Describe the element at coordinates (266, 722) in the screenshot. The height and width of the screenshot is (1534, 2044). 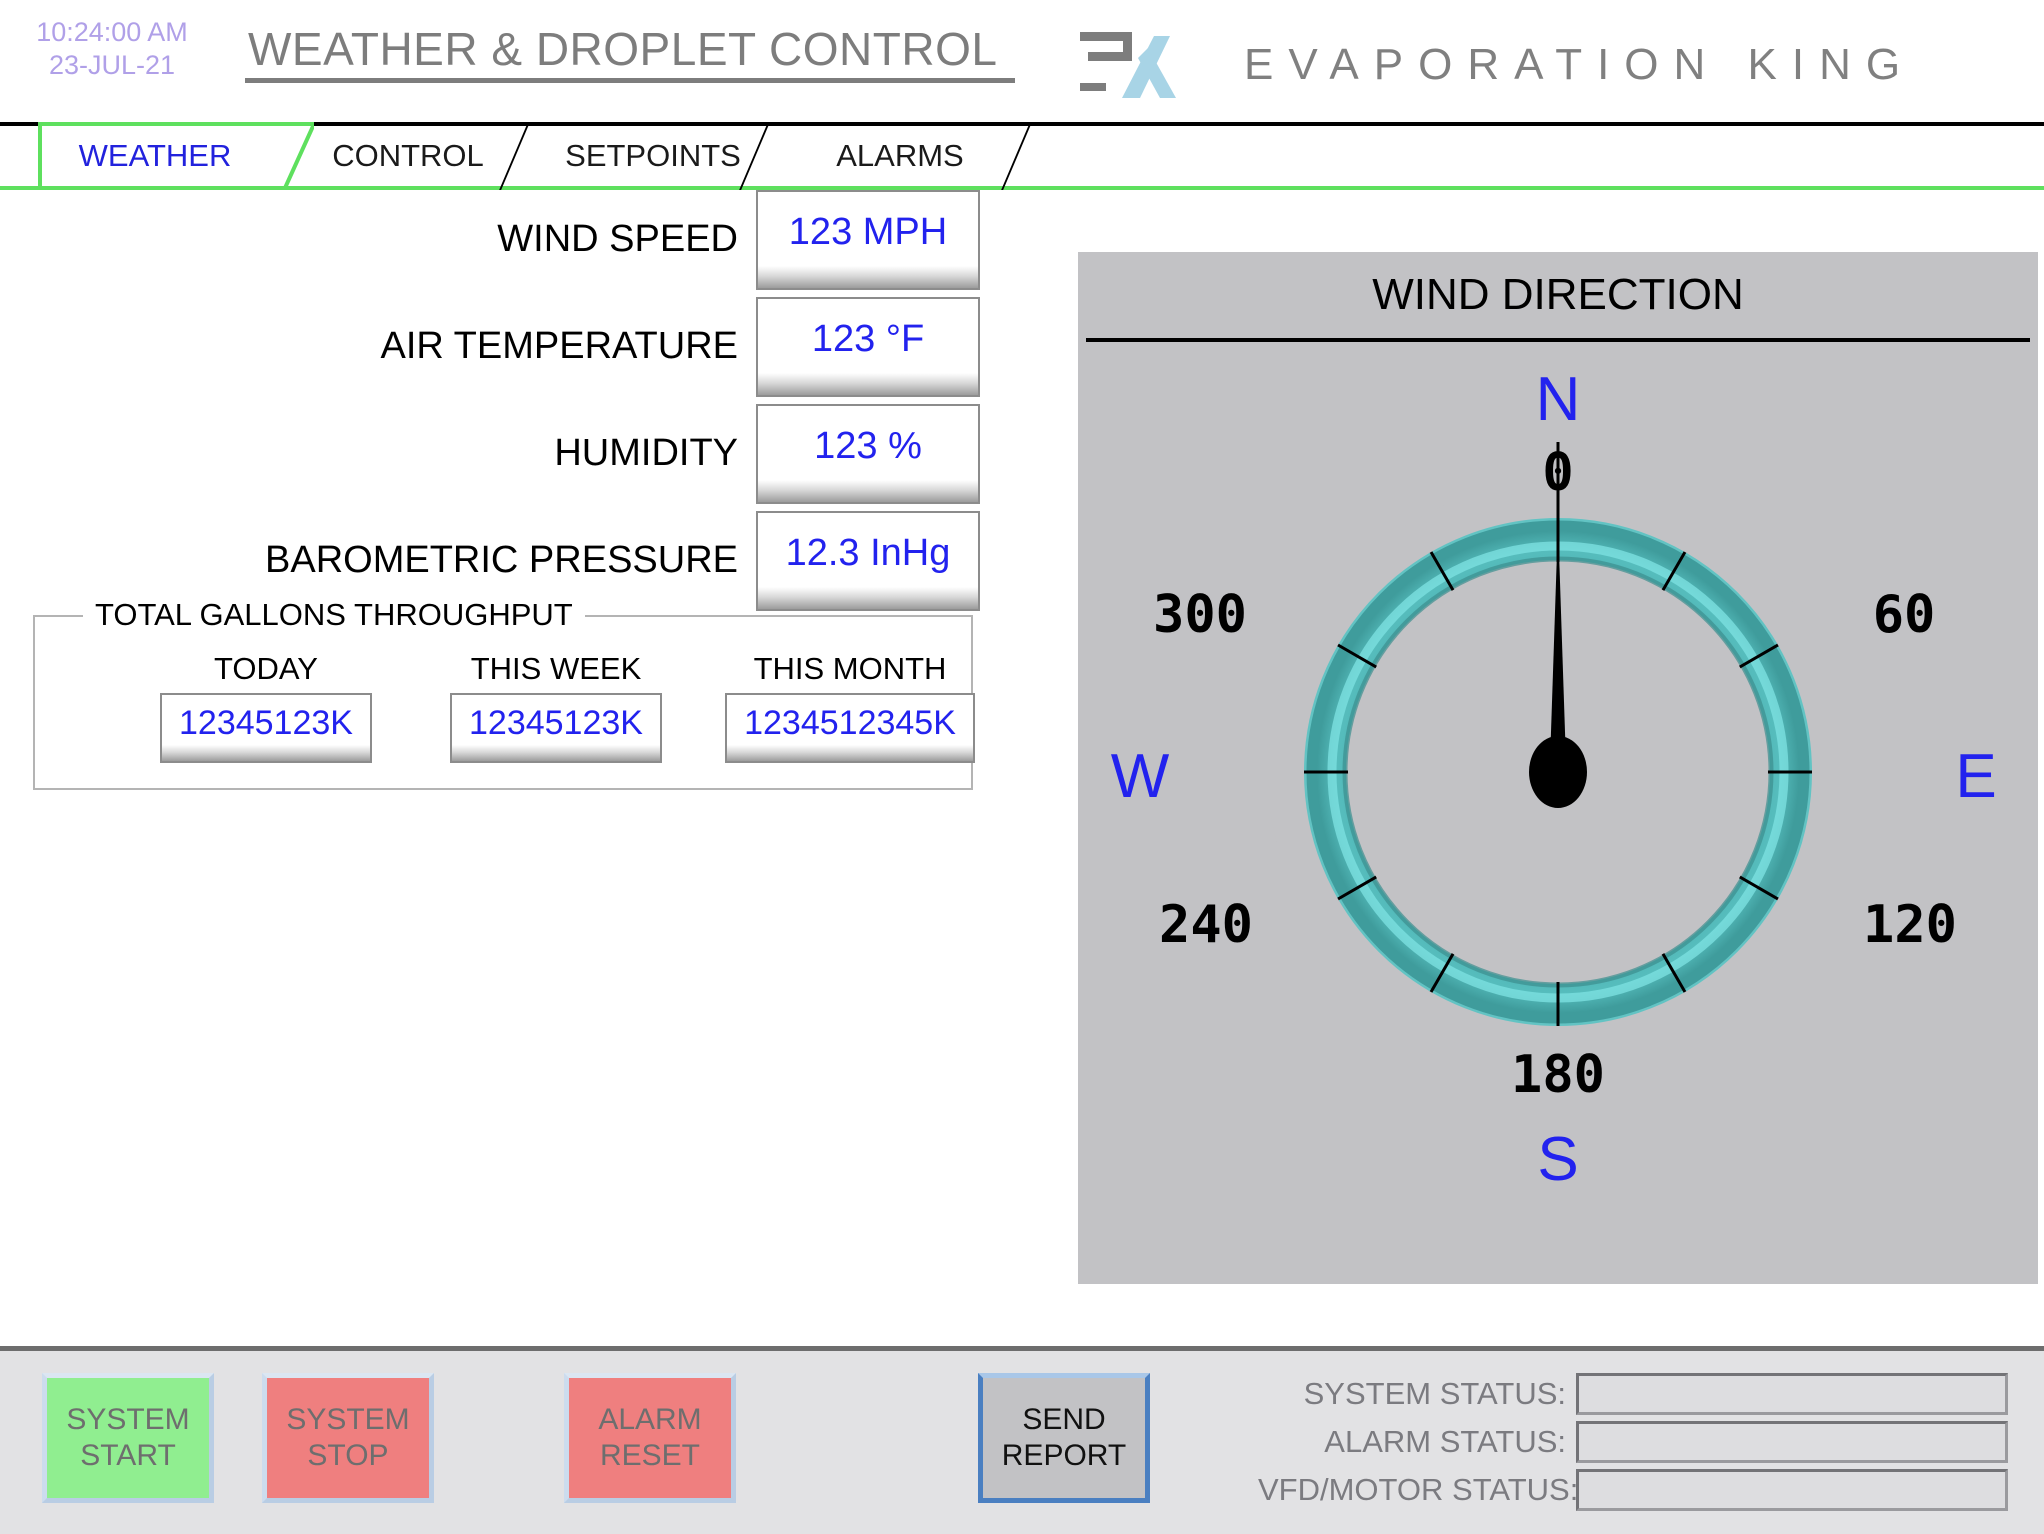
I see `gallons-today-value: 12345123K` at that location.